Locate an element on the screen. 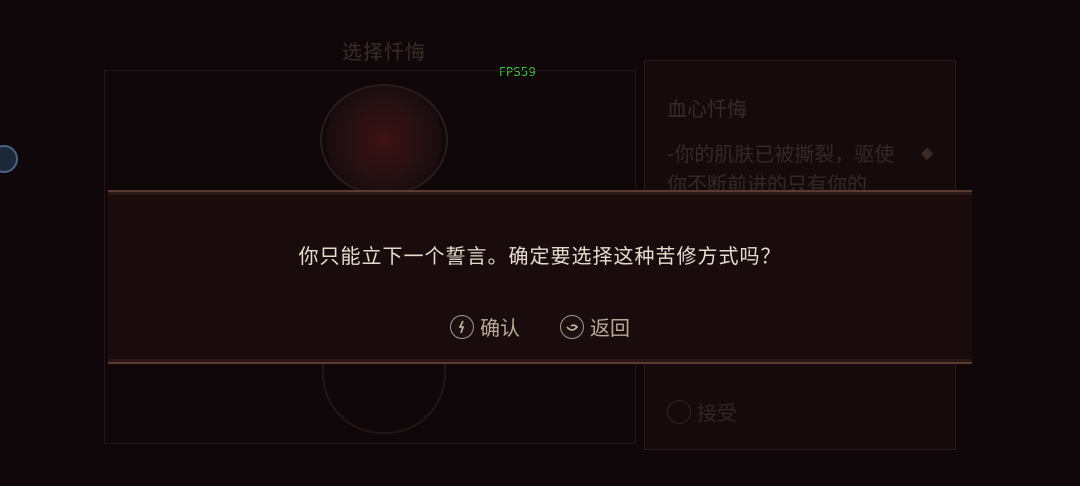 The width and height of the screenshot is (1080, 486). back-key-icon is located at coordinates (572, 326).